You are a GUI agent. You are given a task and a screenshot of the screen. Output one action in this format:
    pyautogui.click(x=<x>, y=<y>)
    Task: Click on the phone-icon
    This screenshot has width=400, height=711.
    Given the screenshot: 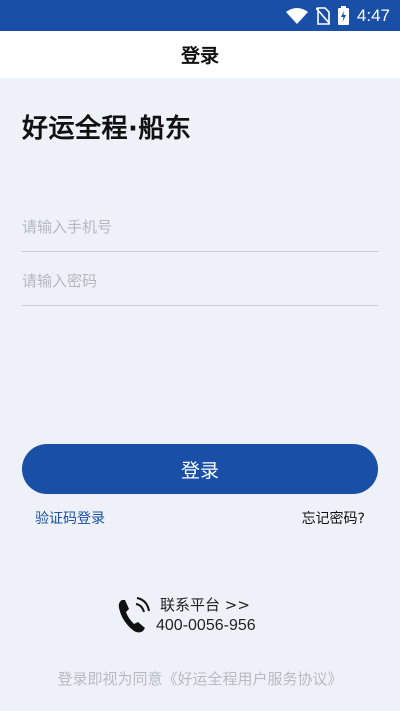 What is the action you would take?
    pyautogui.click(x=134, y=615)
    